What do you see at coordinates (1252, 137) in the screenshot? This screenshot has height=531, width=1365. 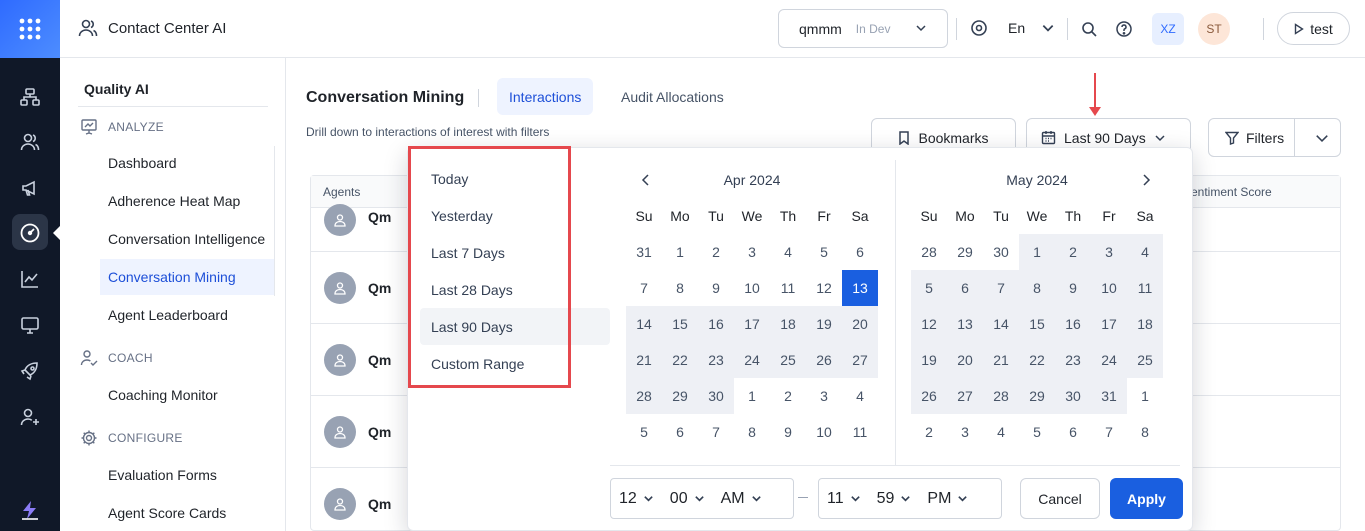 I see `filters-button: Filters` at bounding box center [1252, 137].